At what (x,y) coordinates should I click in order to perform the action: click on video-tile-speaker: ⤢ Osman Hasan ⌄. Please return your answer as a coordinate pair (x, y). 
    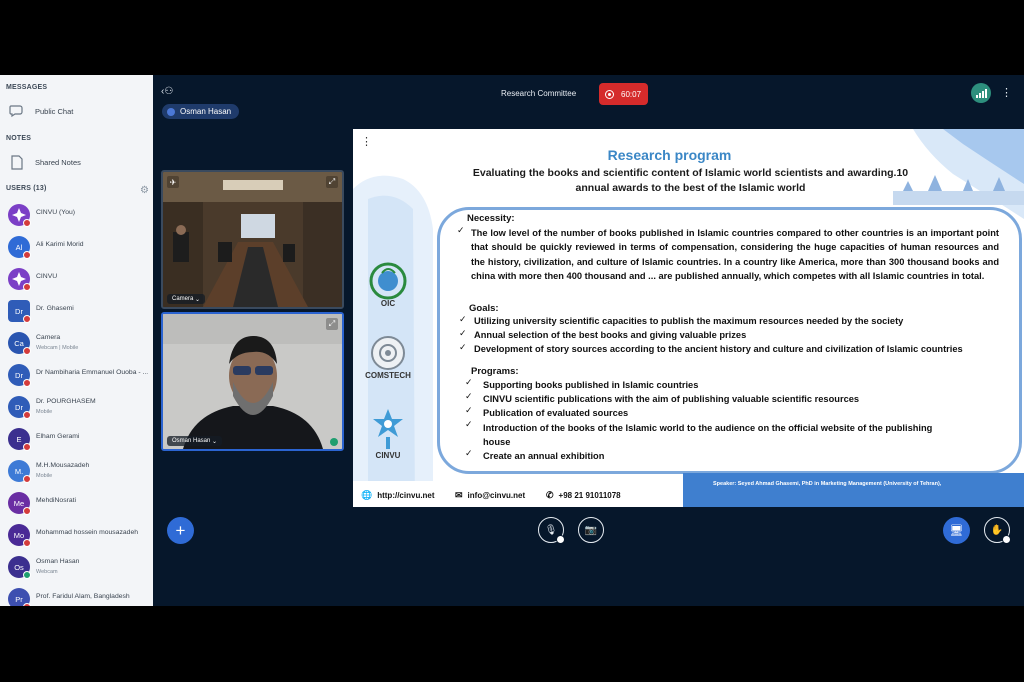
    Looking at the image, I should click on (252, 381).